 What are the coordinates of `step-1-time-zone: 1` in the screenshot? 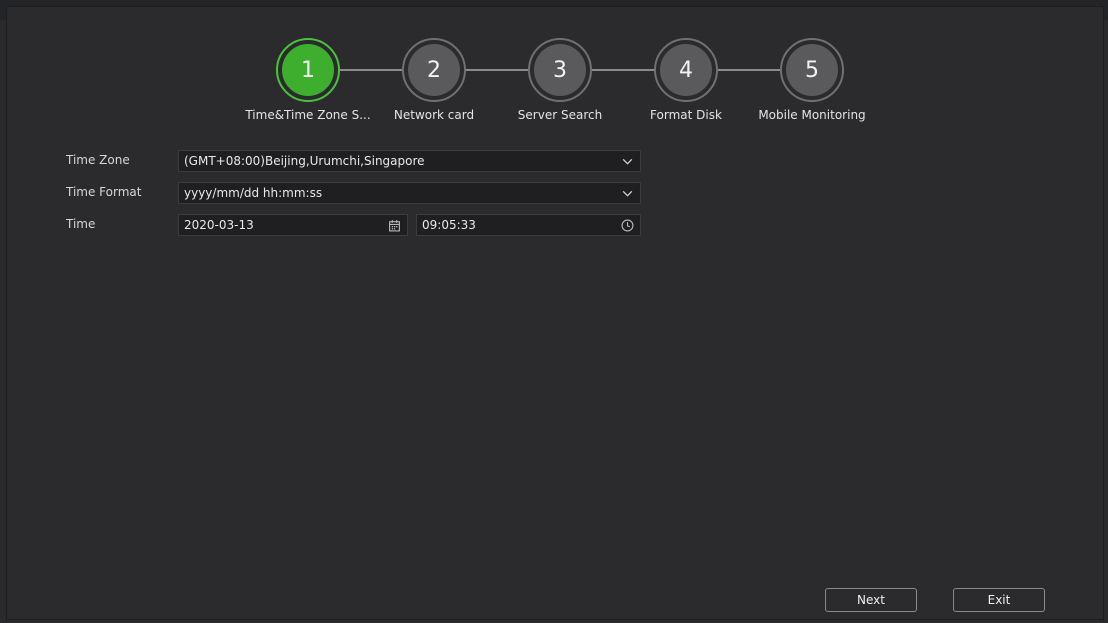 It's located at (308, 70).